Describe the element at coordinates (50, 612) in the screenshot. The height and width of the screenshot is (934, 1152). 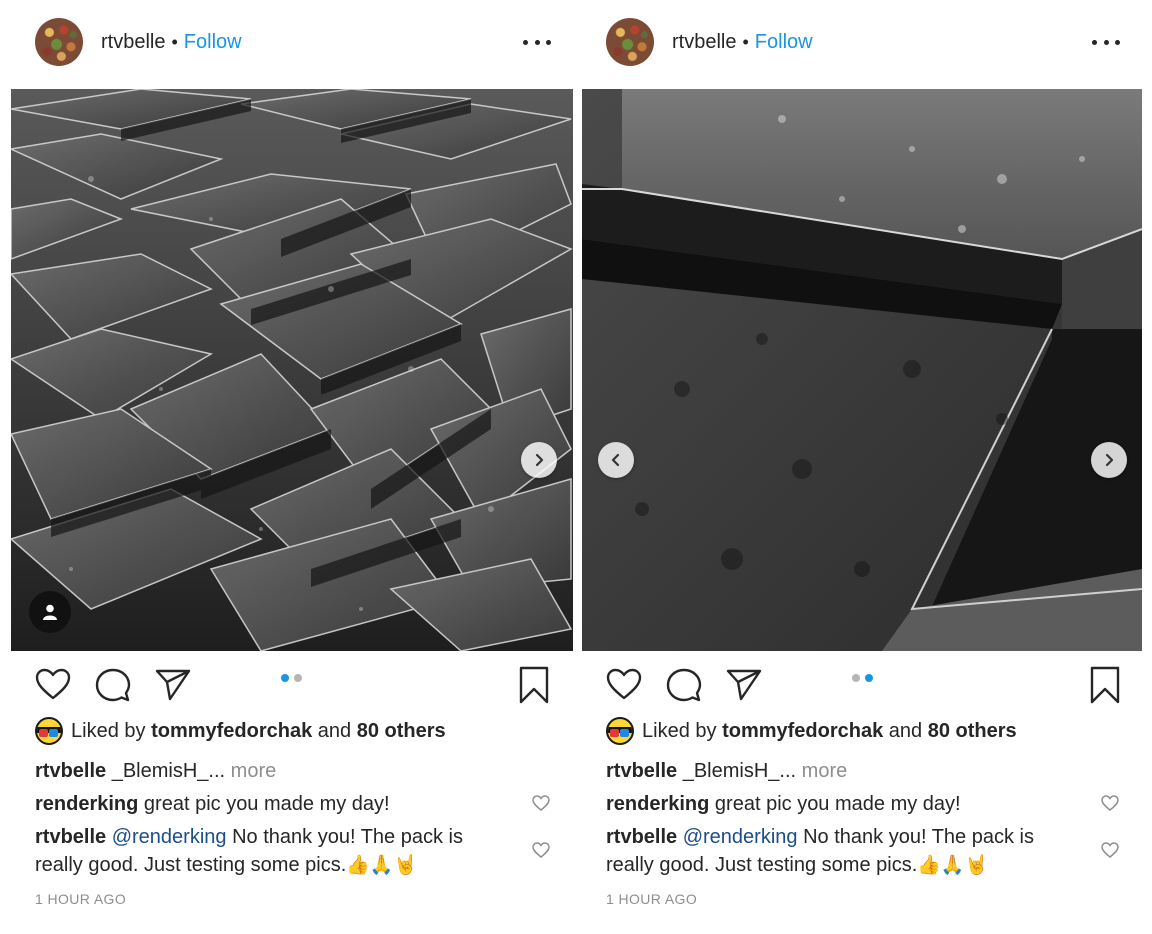
I see `user-tag-icon` at that location.